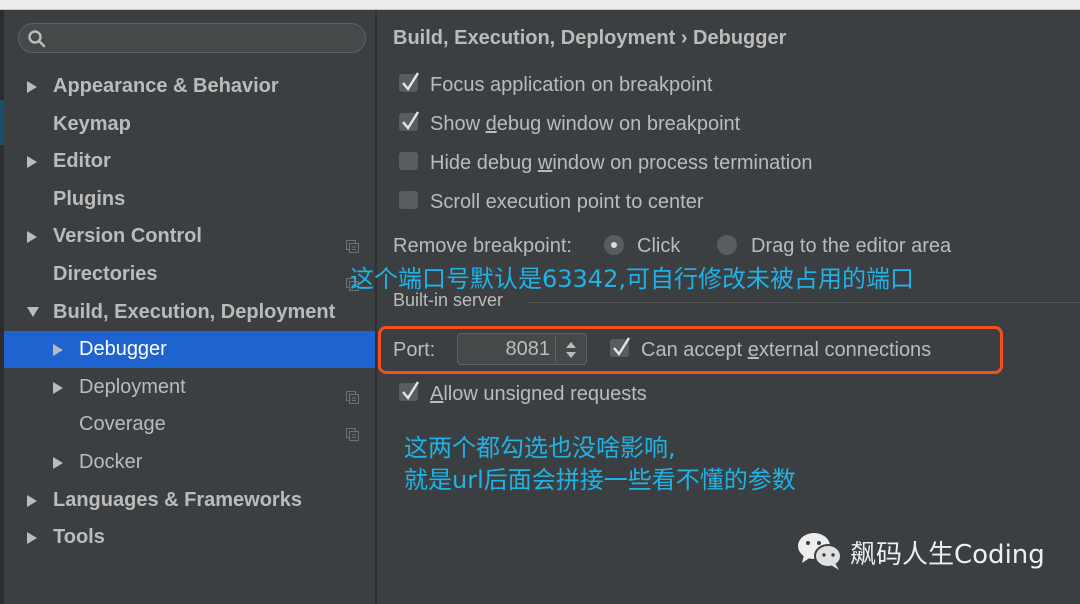 The image size is (1080, 604). I want to click on sidebar-item-directories: Directories, so click(189, 274).